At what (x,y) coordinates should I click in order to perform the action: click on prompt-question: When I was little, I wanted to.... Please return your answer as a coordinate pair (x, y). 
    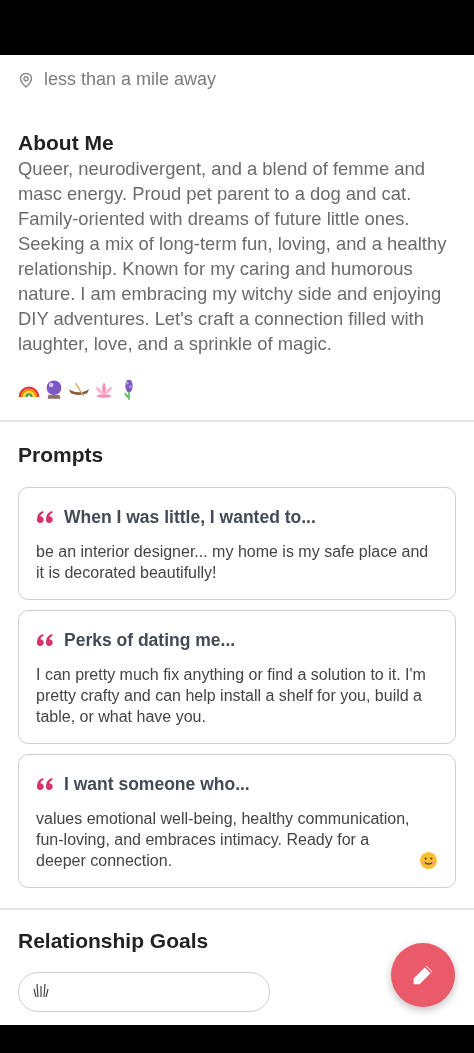
    Looking at the image, I should click on (190, 517).